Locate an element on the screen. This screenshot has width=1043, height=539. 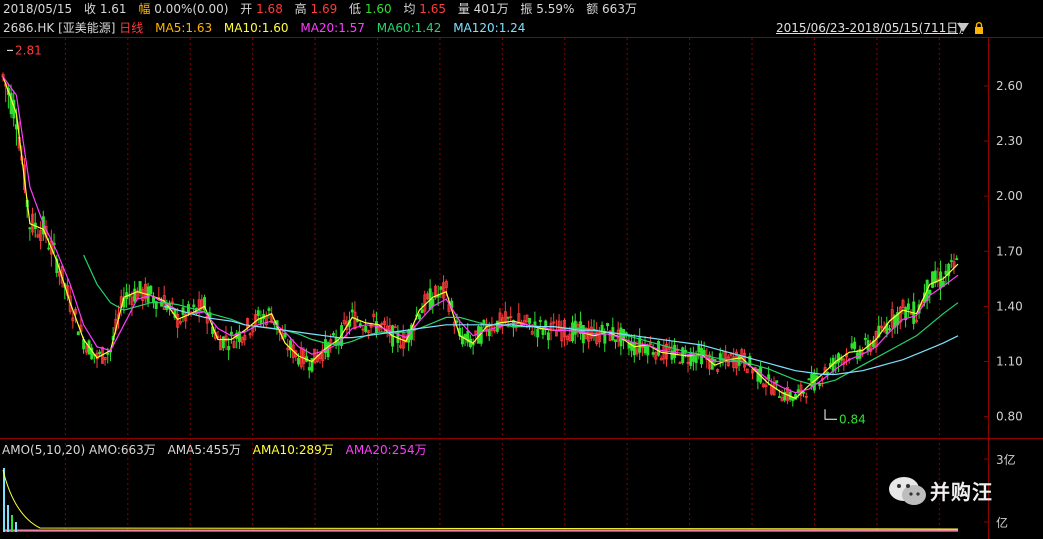
ama10-value: AMA10:289万 is located at coordinates (293, 450).